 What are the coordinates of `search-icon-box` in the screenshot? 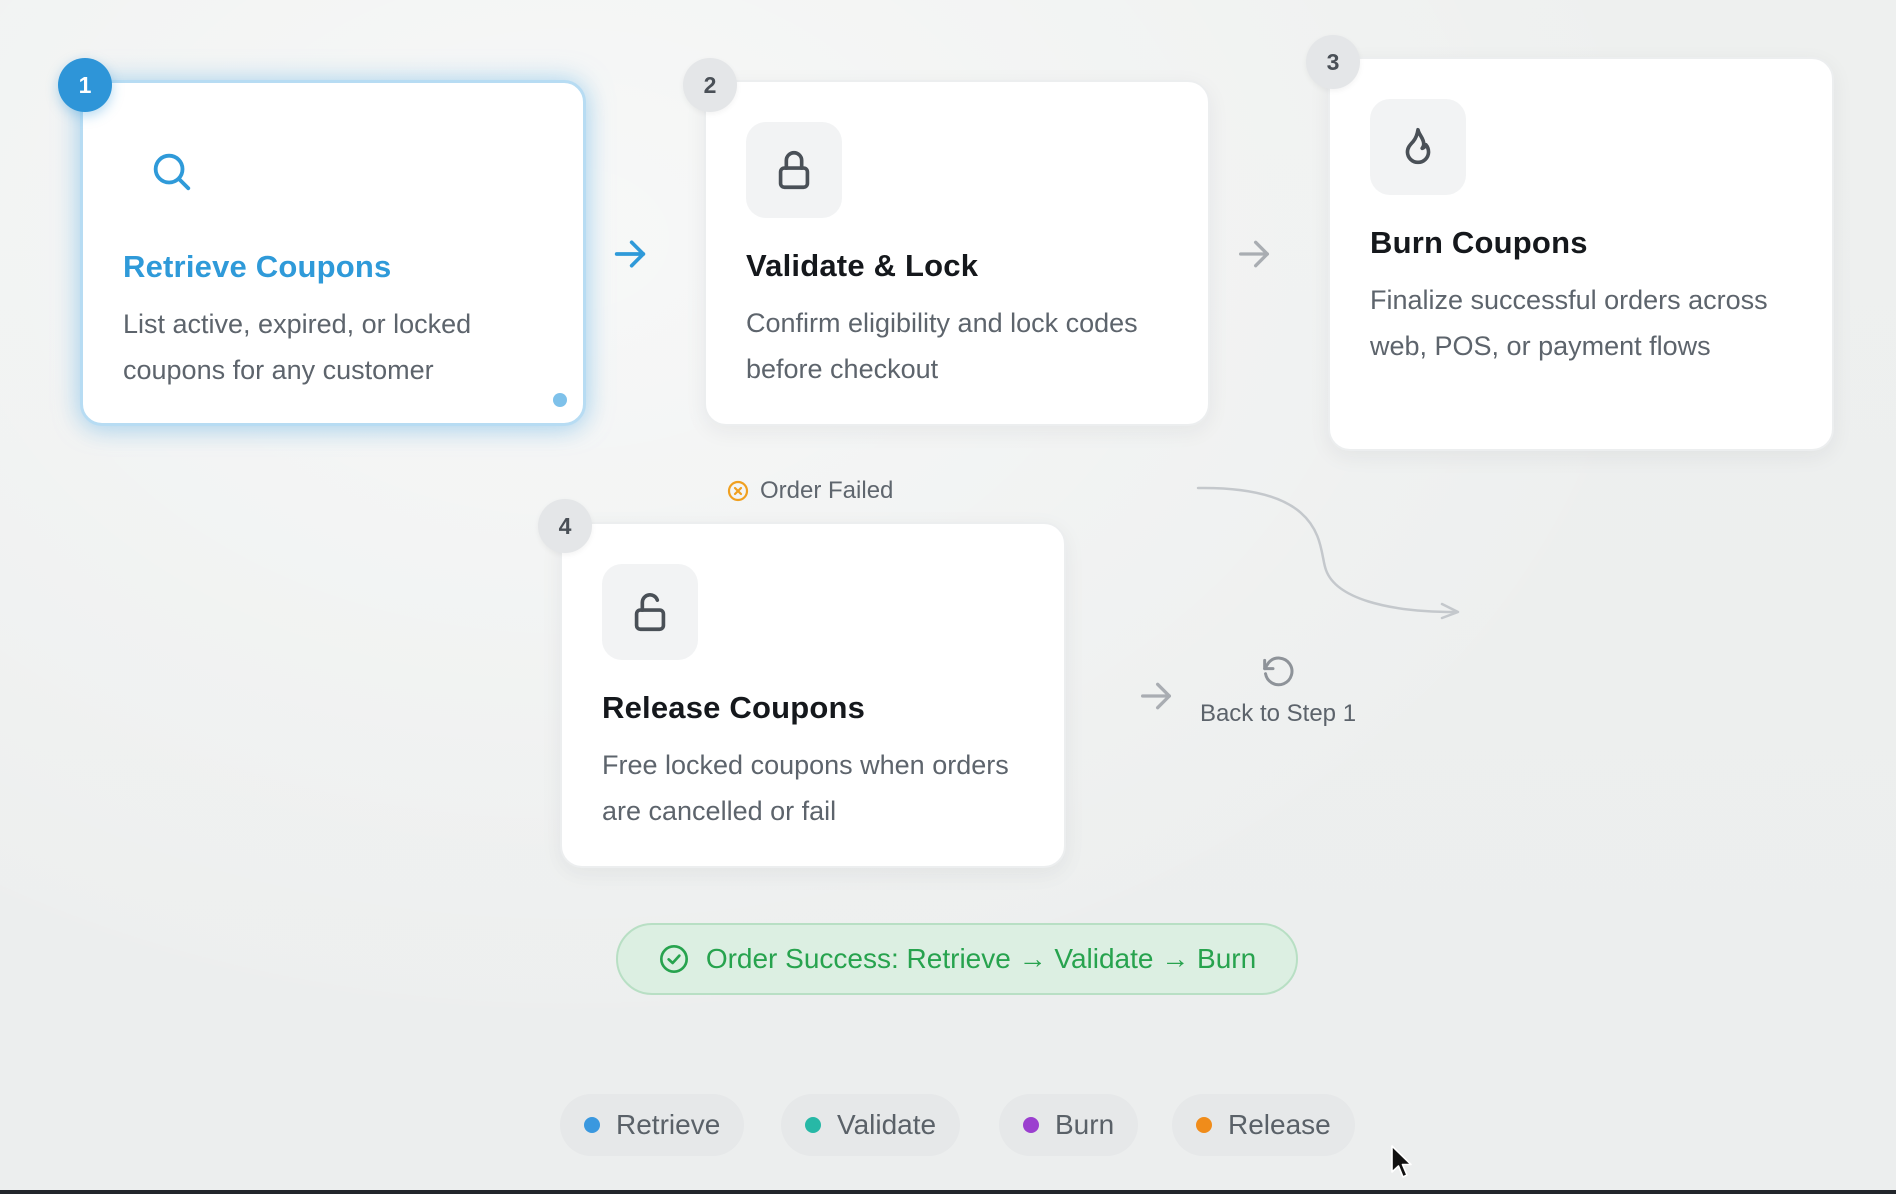 It's located at (171, 171).